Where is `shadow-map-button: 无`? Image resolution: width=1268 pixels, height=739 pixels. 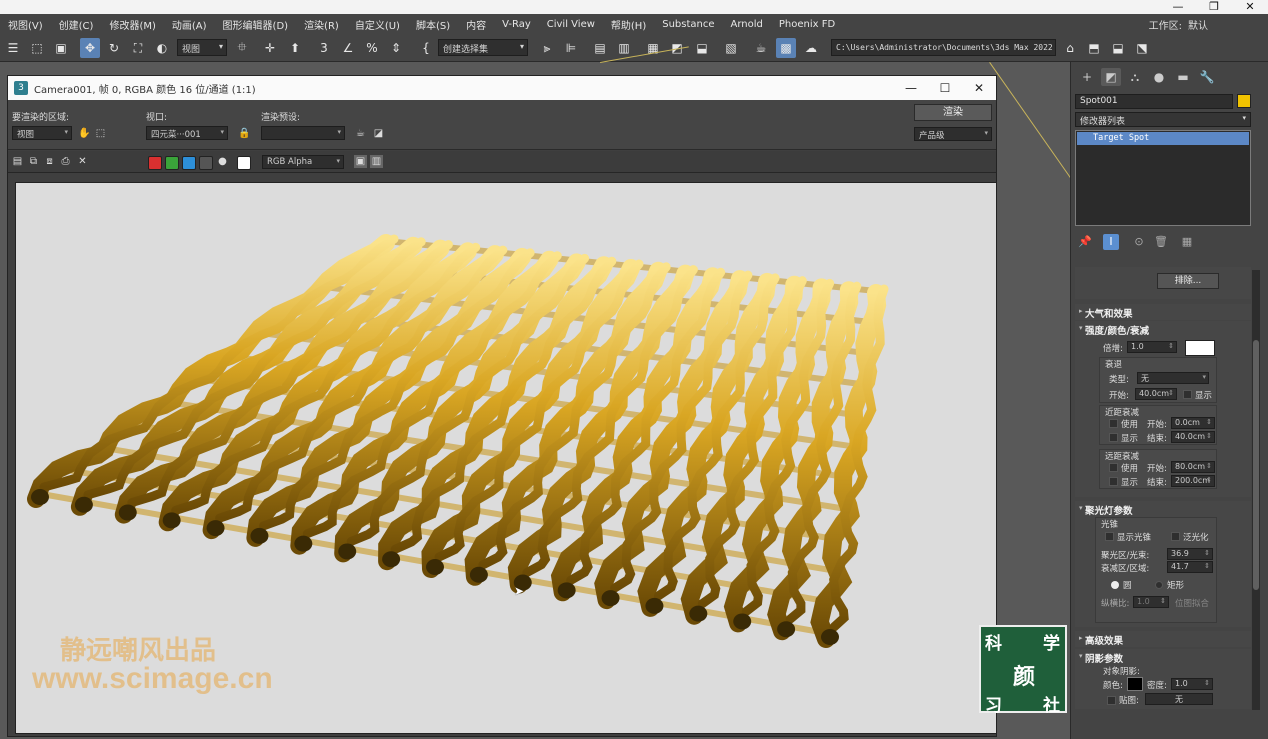
shadow-map-button: 无 is located at coordinates (1179, 699).